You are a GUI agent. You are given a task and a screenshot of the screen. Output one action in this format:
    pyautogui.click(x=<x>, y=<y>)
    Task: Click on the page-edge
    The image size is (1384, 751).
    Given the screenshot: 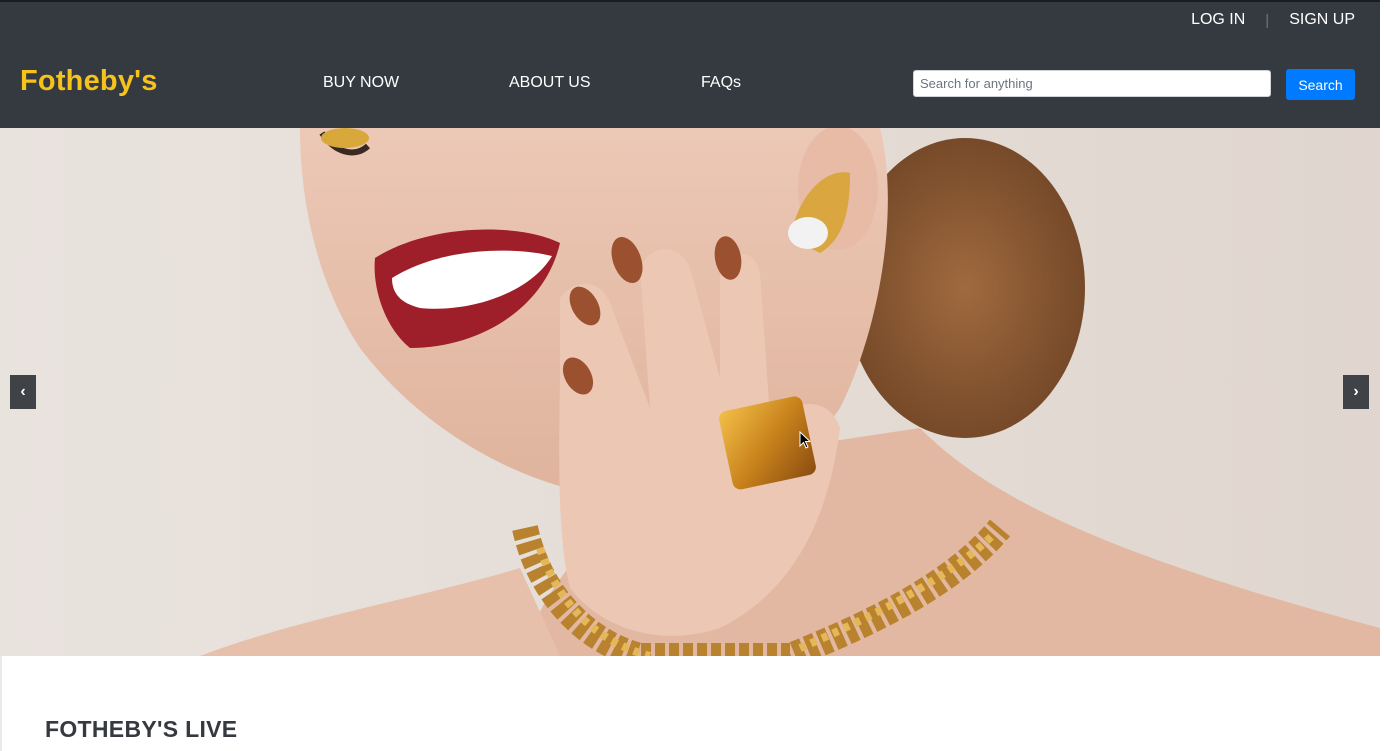 What is the action you would take?
    pyautogui.click(x=1382, y=375)
    